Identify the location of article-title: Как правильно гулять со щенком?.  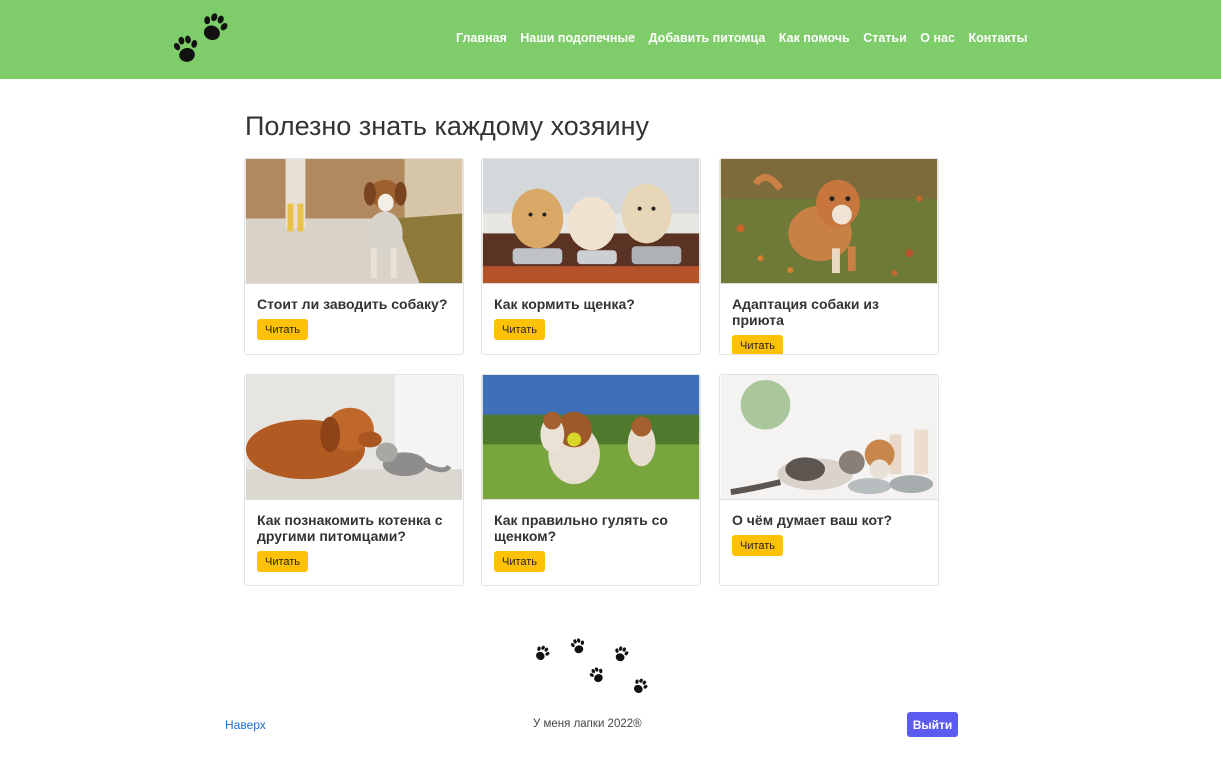
(581, 528).